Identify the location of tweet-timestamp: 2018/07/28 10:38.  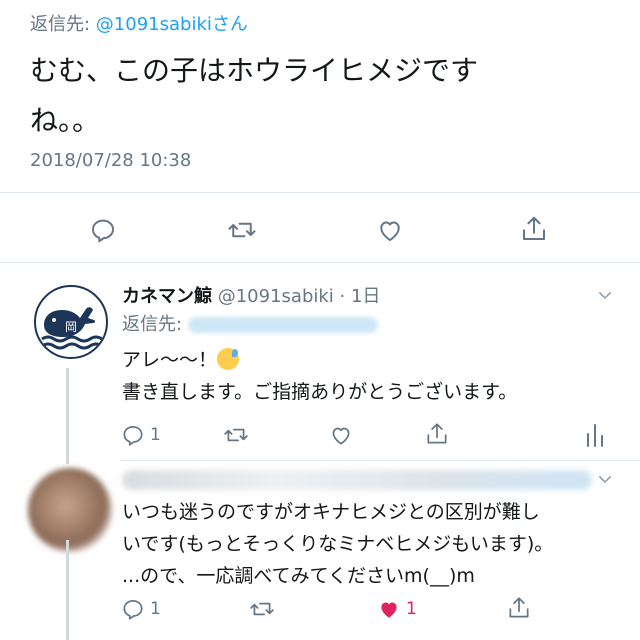
(110, 160).